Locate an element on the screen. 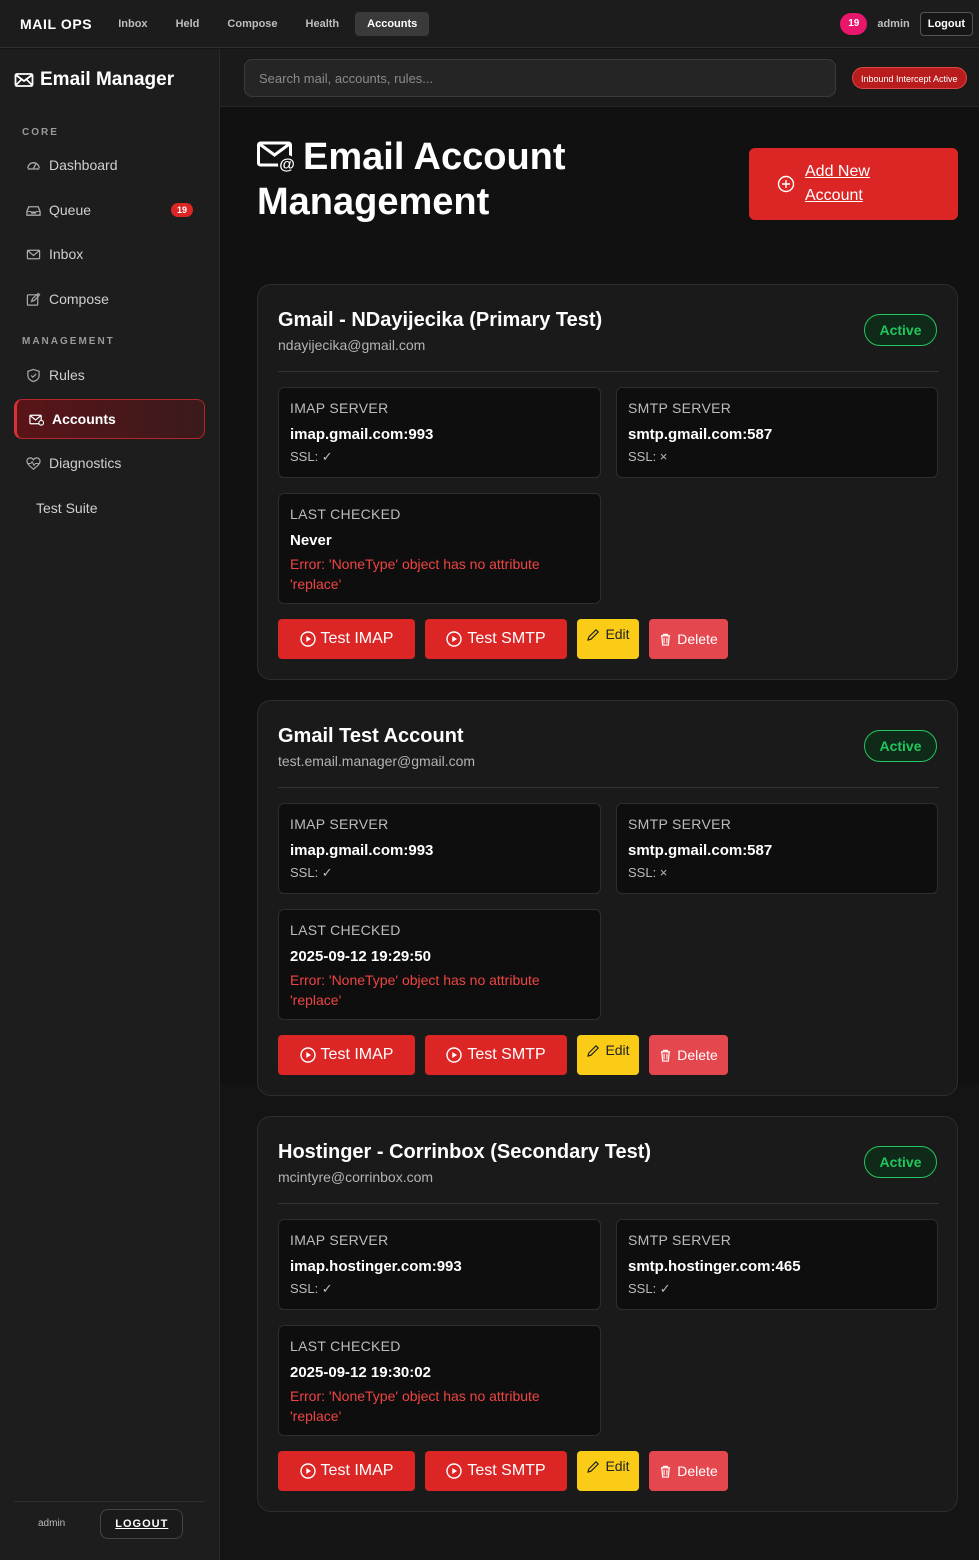 Image resolution: width=979 pixels, height=1560 pixels. nav-link-held: Held is located at coordinates (188, 24).